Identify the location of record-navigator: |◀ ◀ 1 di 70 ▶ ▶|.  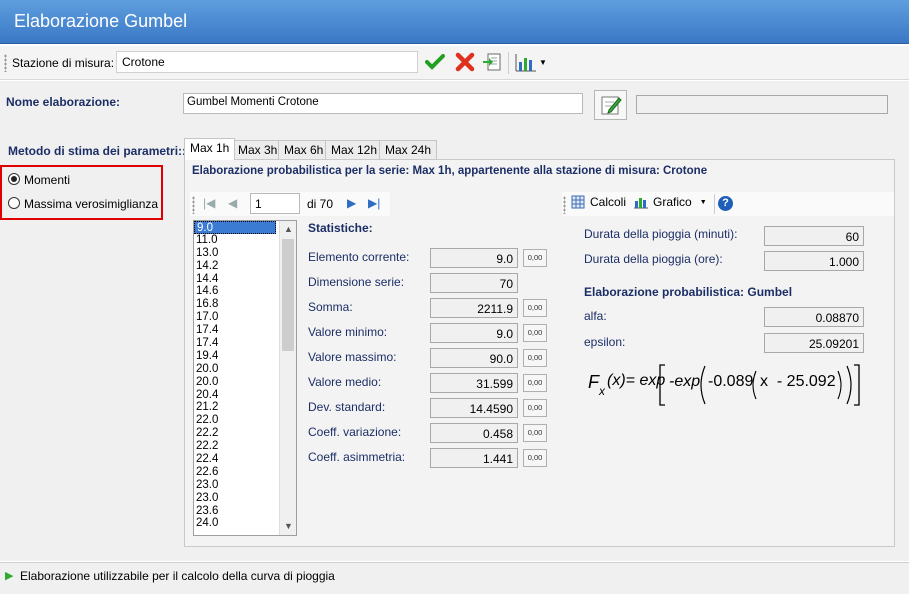
(290, 204).